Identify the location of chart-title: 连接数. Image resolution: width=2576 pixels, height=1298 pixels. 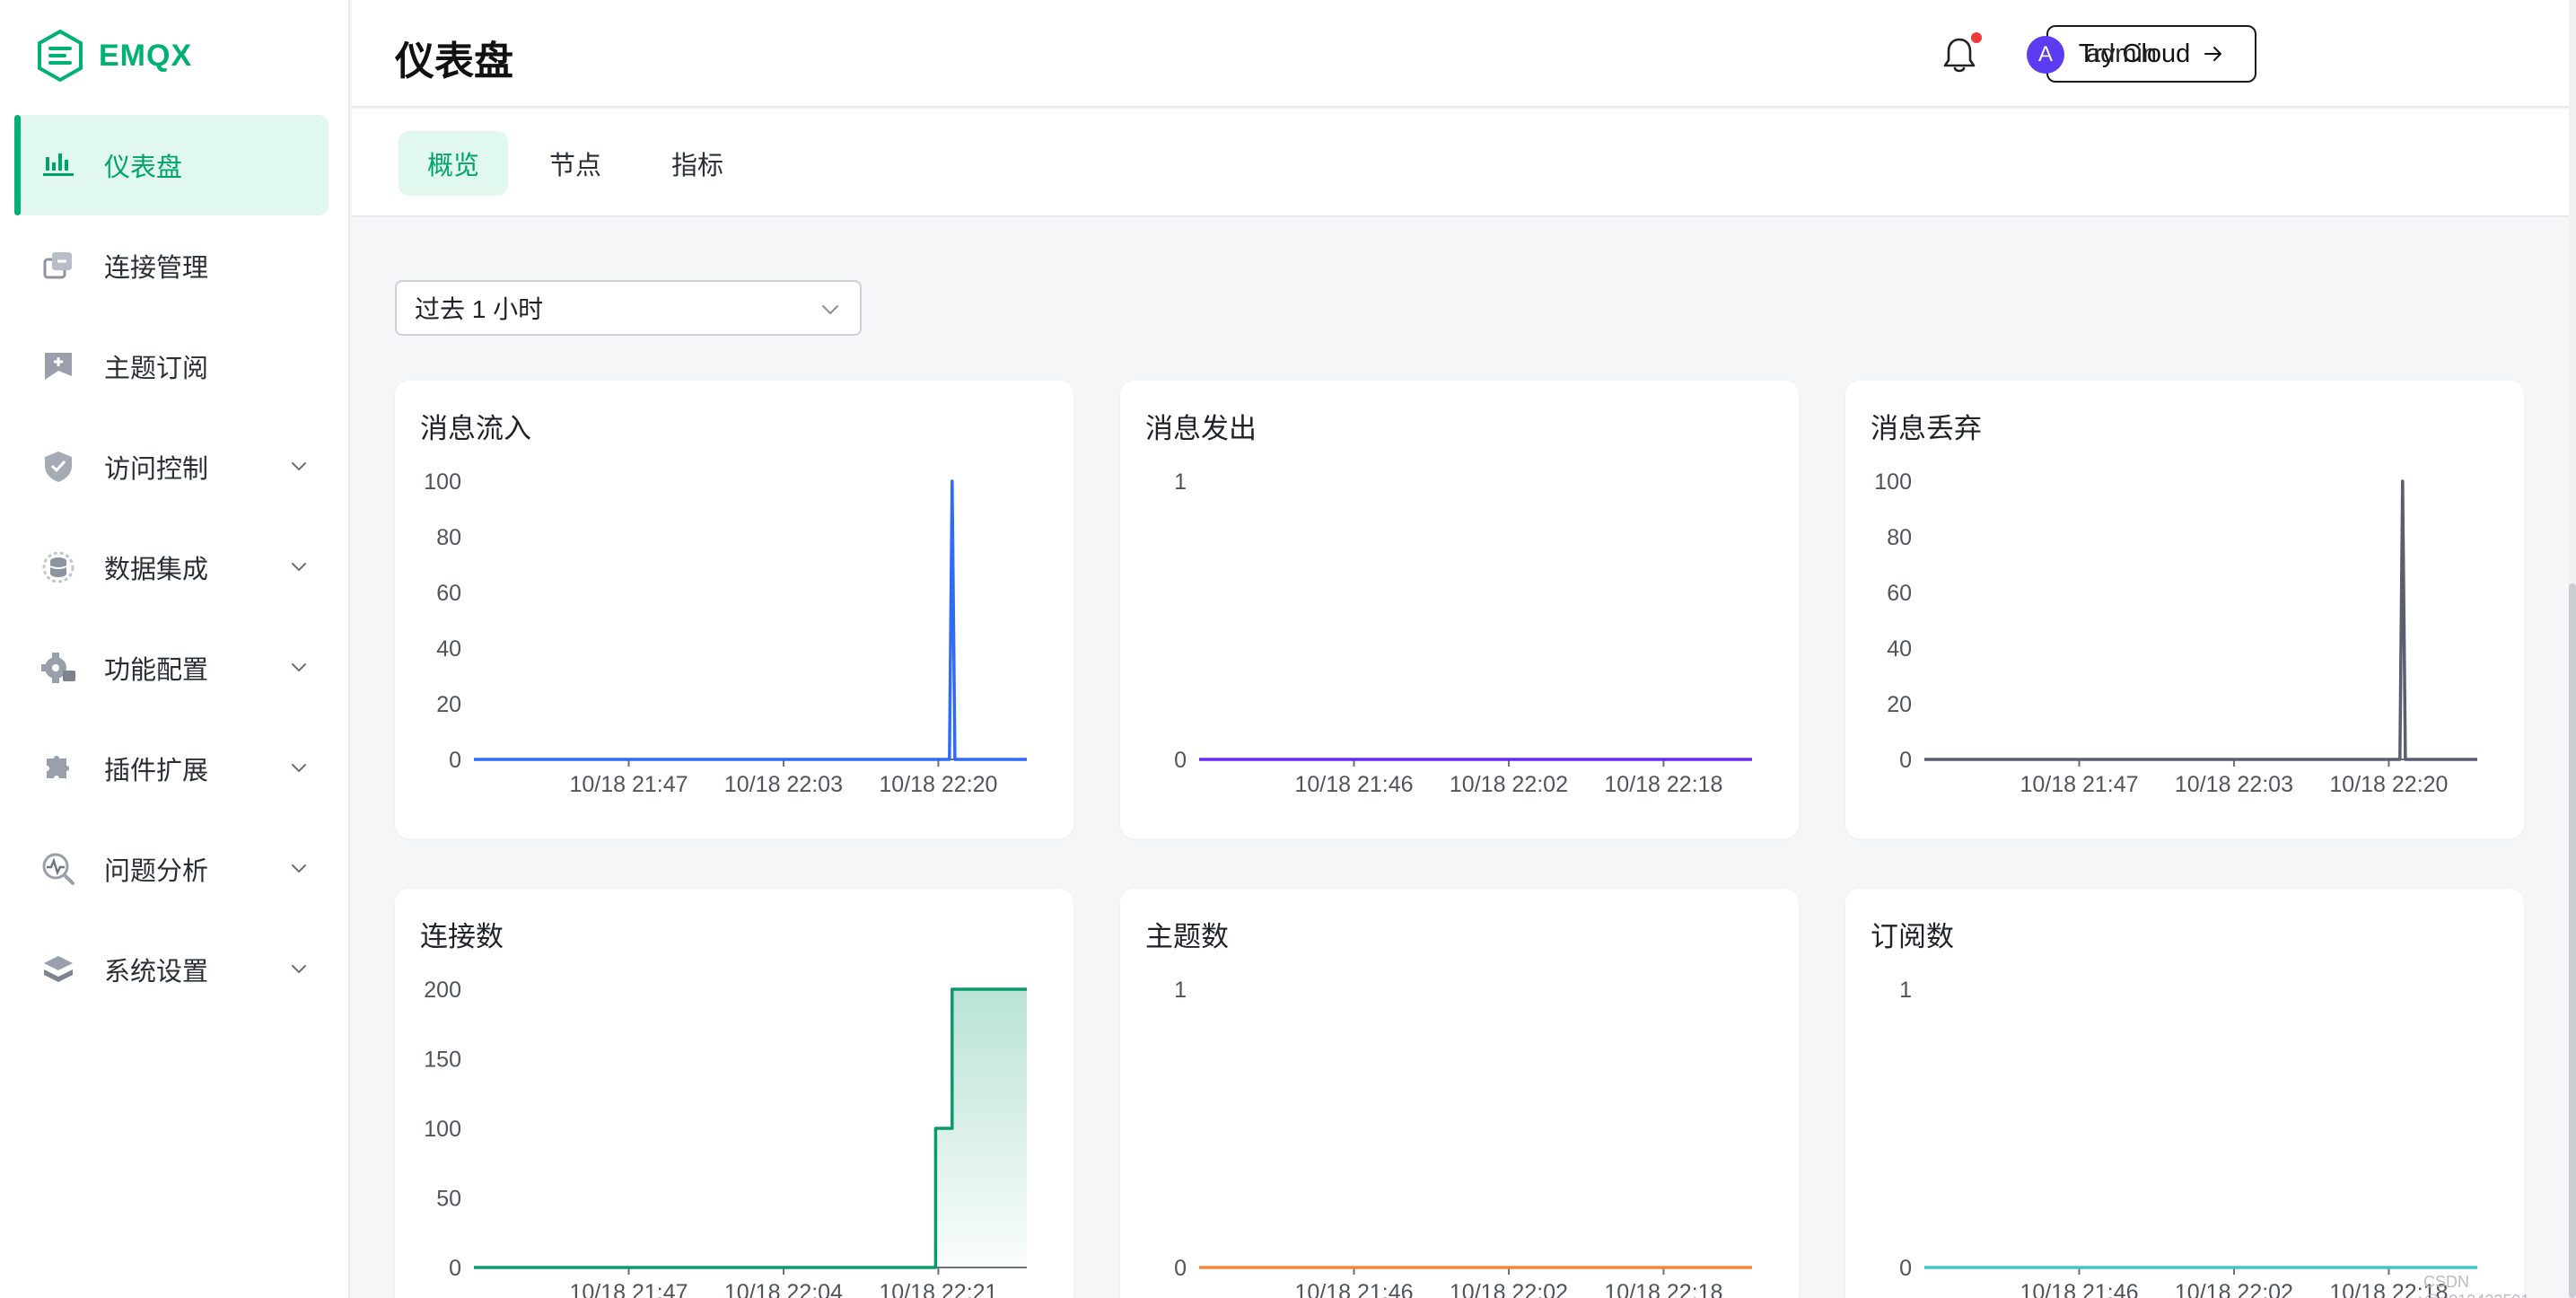
(462, 937).